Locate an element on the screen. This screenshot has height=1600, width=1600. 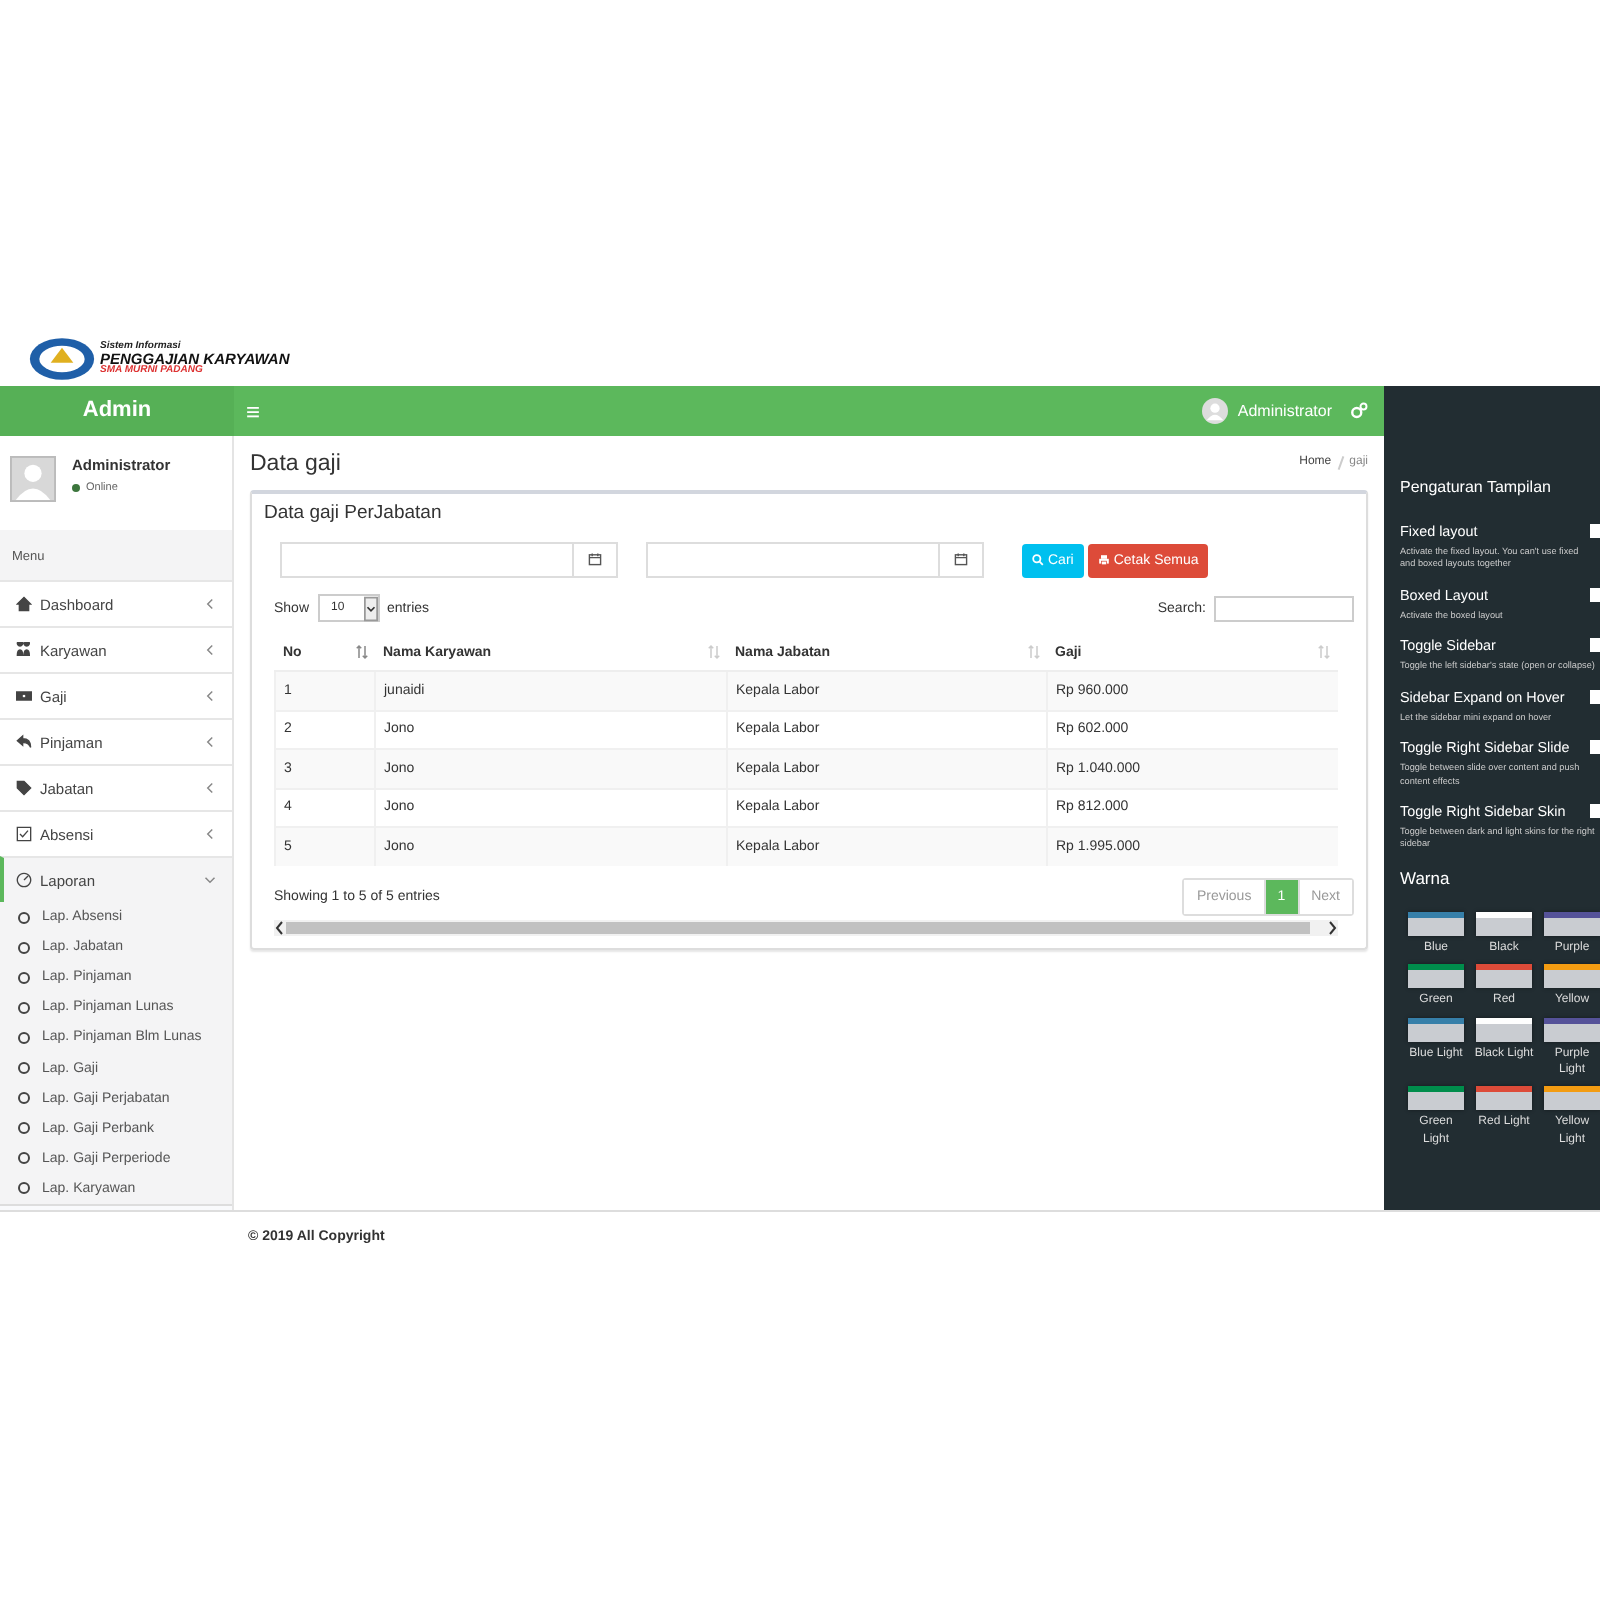
horizontal-scrollbar is located at coordinates (806, 927).